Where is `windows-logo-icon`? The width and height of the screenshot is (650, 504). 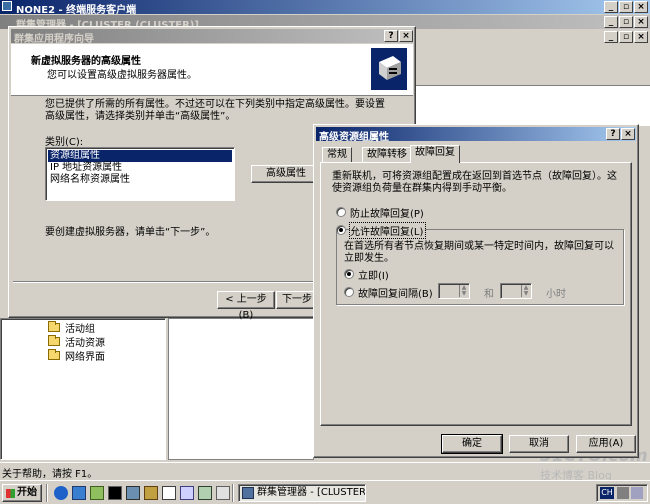
windows-logo-icon is located at coordinates (10, 493).